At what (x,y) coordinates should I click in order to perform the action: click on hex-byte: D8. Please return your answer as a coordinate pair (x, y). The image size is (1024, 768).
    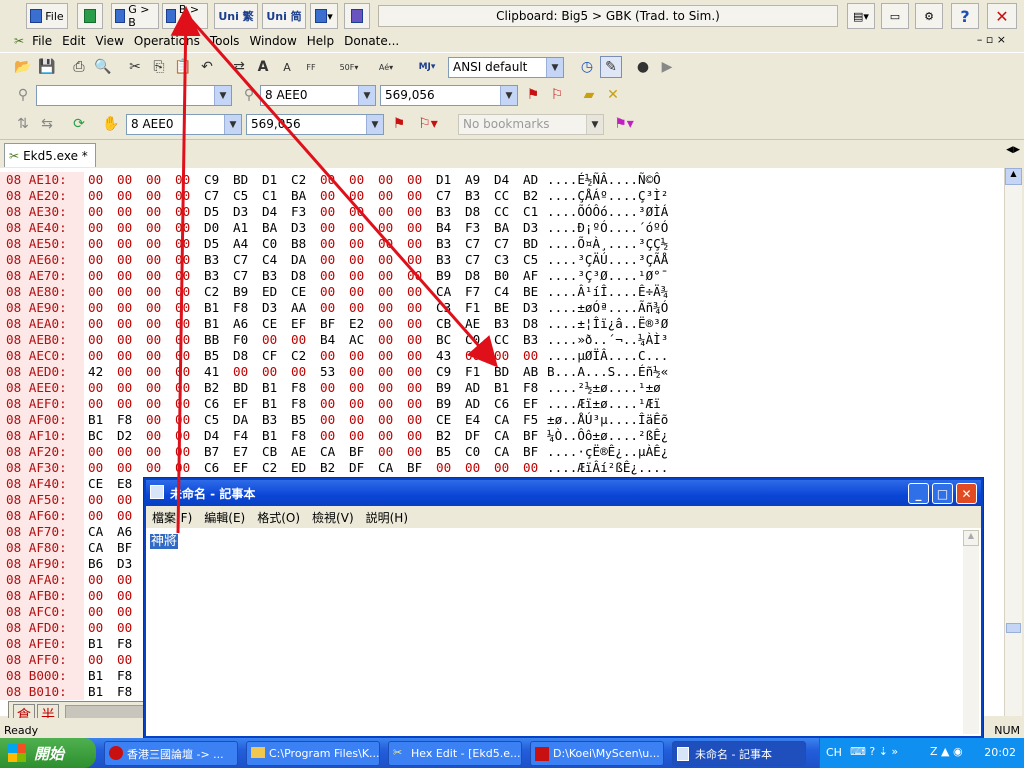
    Looking at the image, I should click on (530, 324).